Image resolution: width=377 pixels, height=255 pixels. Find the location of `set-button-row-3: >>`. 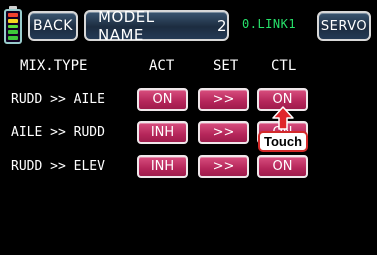

set-button-row-3: >> is located at coordinates (223, 166).